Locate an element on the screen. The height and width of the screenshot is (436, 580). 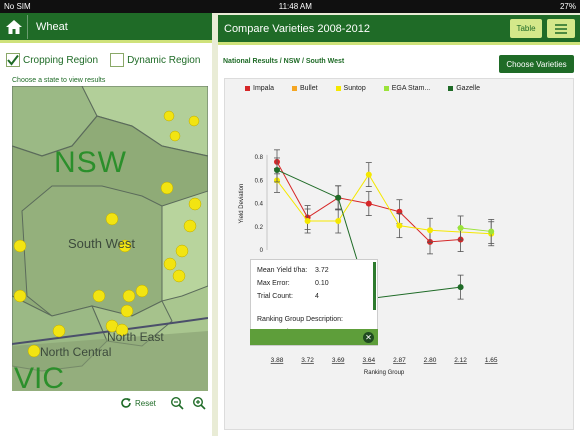
map-label-vic: VIC is located at coordinates (39, 376).